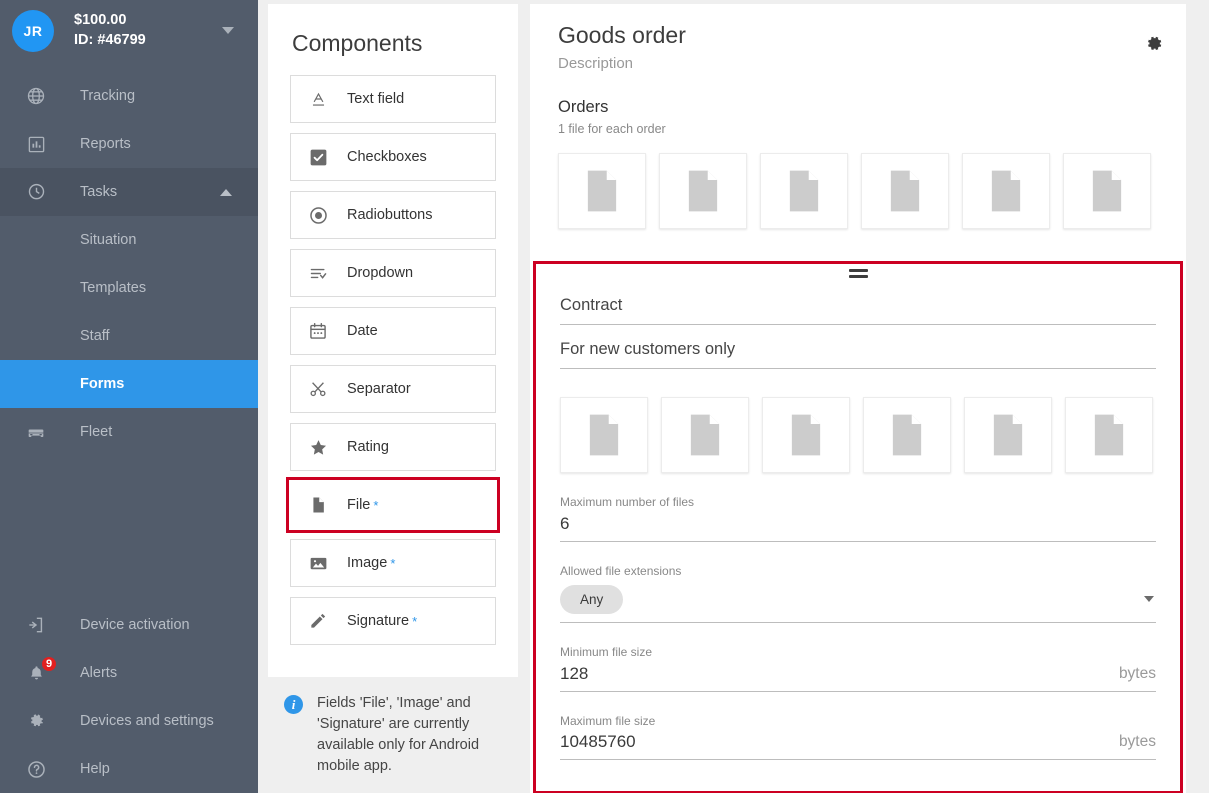 Image resolution: width=1209 pixels, height=793 pixels. Describe the element at coordinates (362, 331) in the screenshot. I see `component-label: Date` at that location.